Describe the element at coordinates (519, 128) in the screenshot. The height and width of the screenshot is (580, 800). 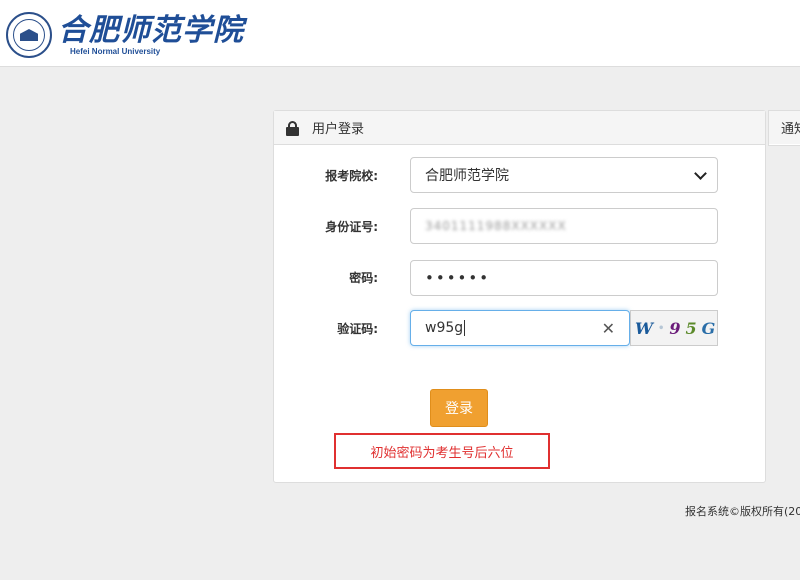
I see `login-panel-header: 用户登录` at that location.